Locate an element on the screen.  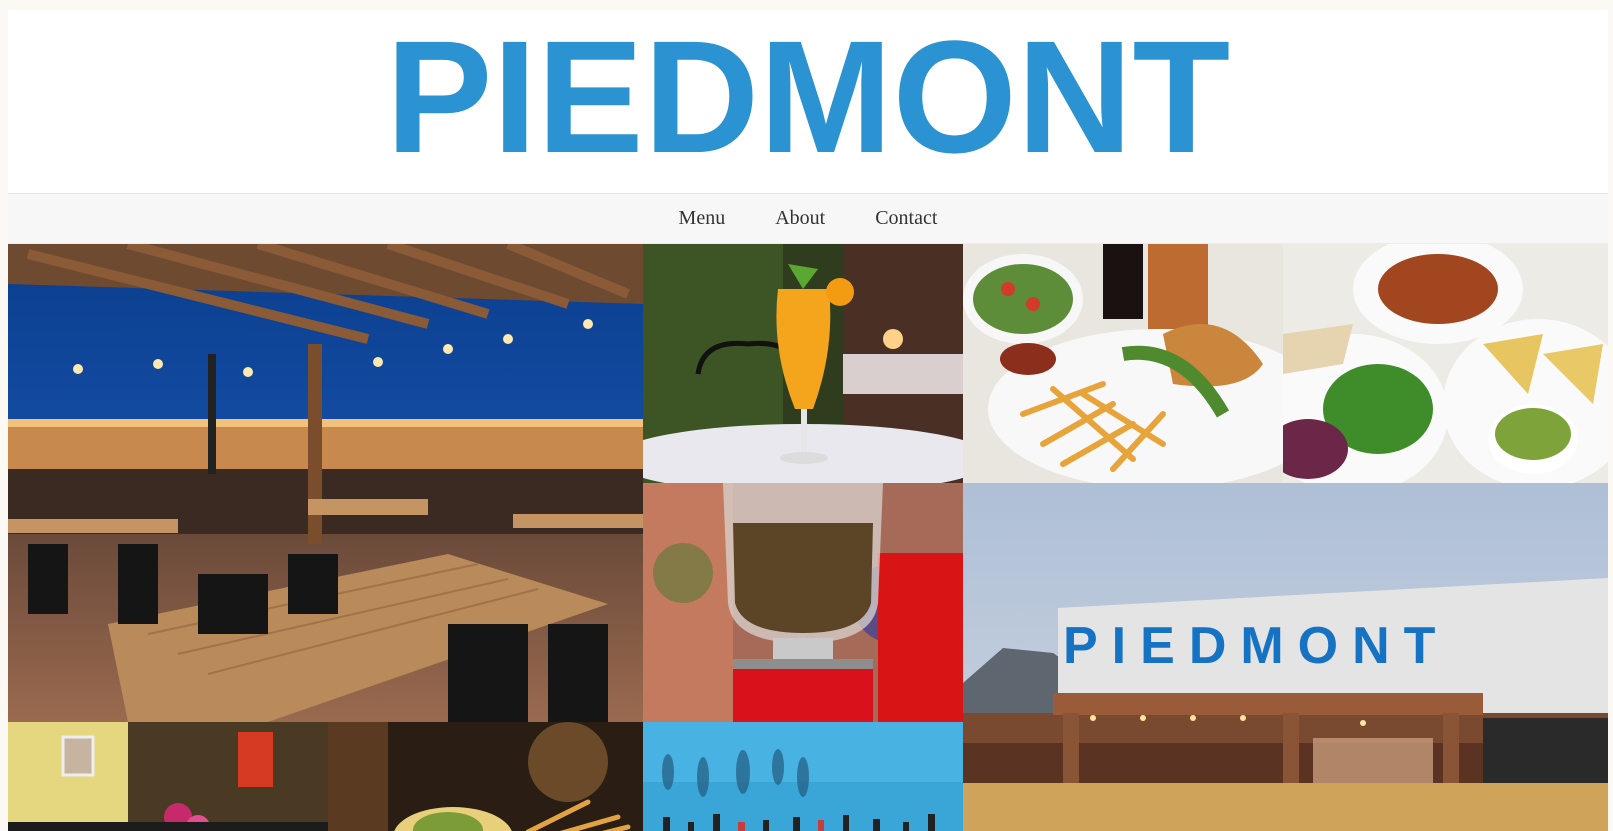
cocktail-image is located at coordinates (803, 363).